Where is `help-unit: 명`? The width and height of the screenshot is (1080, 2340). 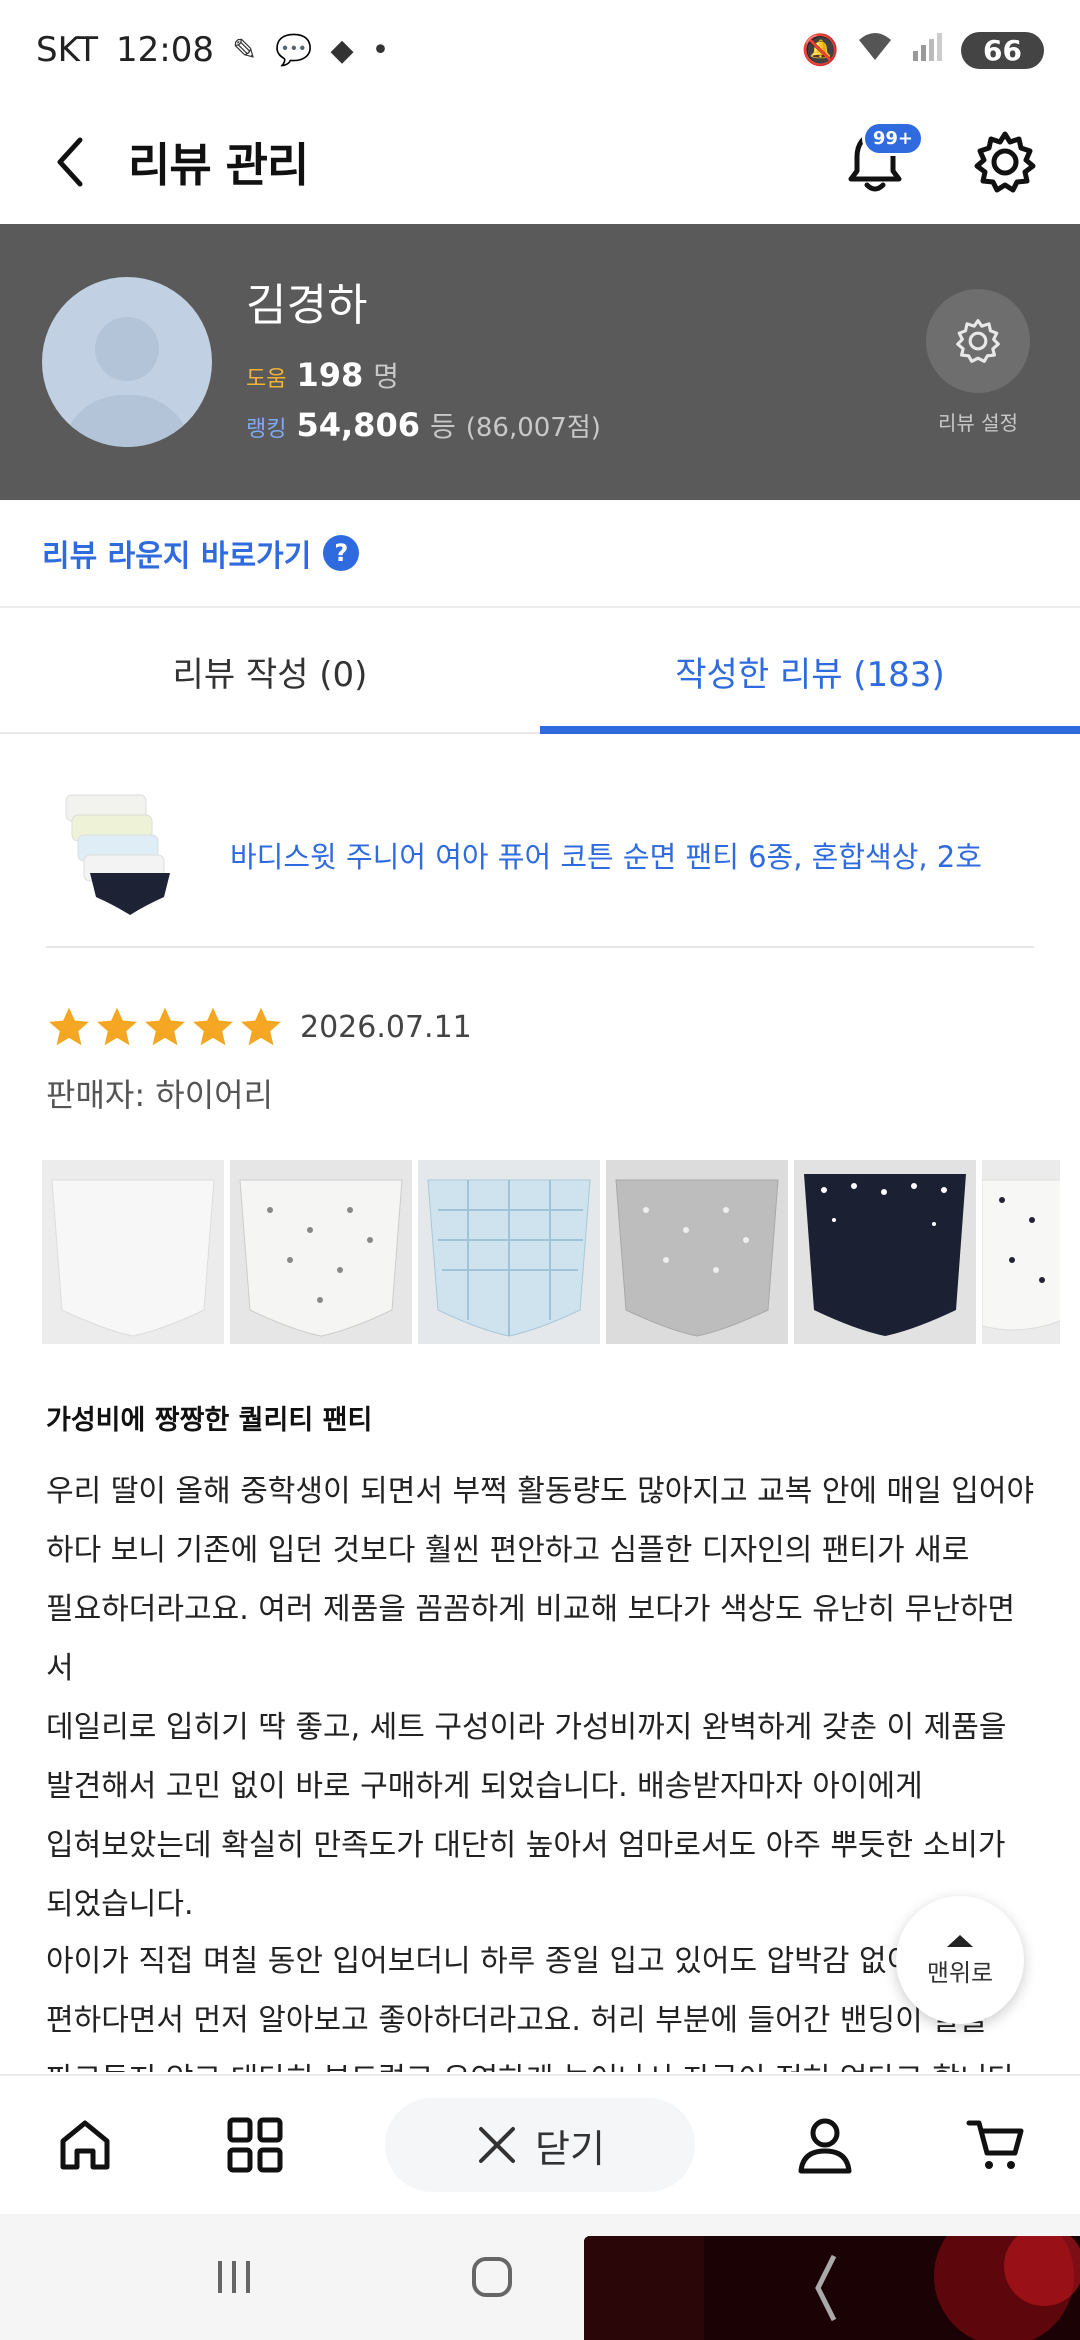
help-unit: 명 is located at coordinates (386, 376).